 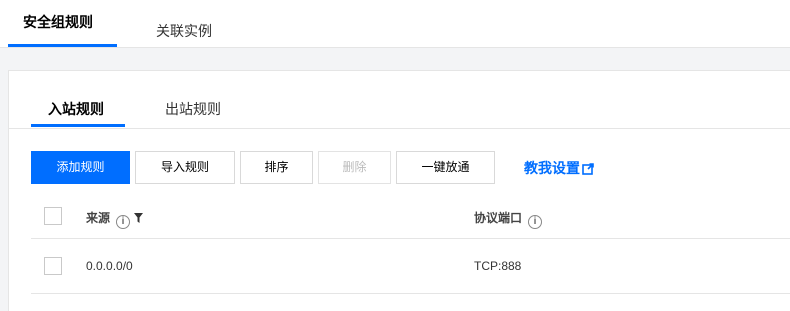 What do you see at coordinates (76, 109) in the screenshot?
I see `tab-inbound-rules: 入站规则` at bounding box center [76, 109].